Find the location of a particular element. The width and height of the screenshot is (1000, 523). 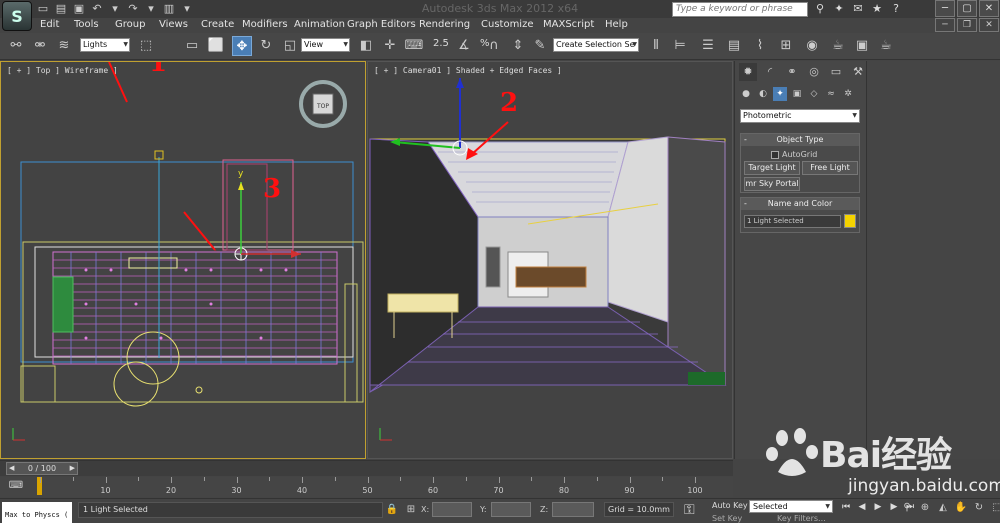

undo-dropdown-icon: ▾ is located at coordinates (115, 9).